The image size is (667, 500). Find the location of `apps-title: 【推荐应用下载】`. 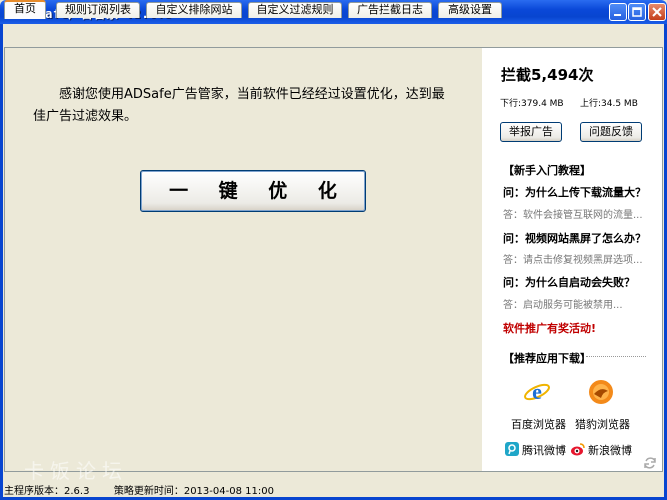

apps-title: 【推荐应用下载】 is located at coordinates (547, 358).